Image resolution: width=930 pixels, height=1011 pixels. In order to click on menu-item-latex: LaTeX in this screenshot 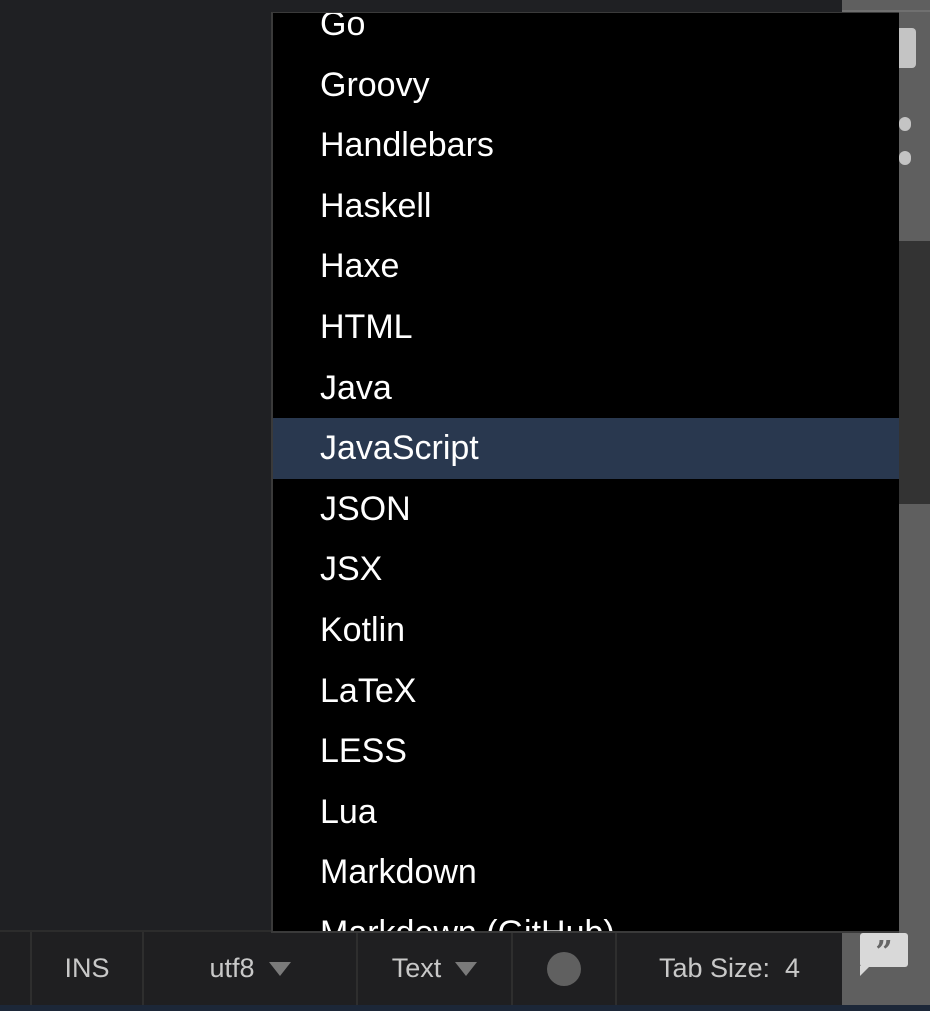, I will do `click(586, 691)`.